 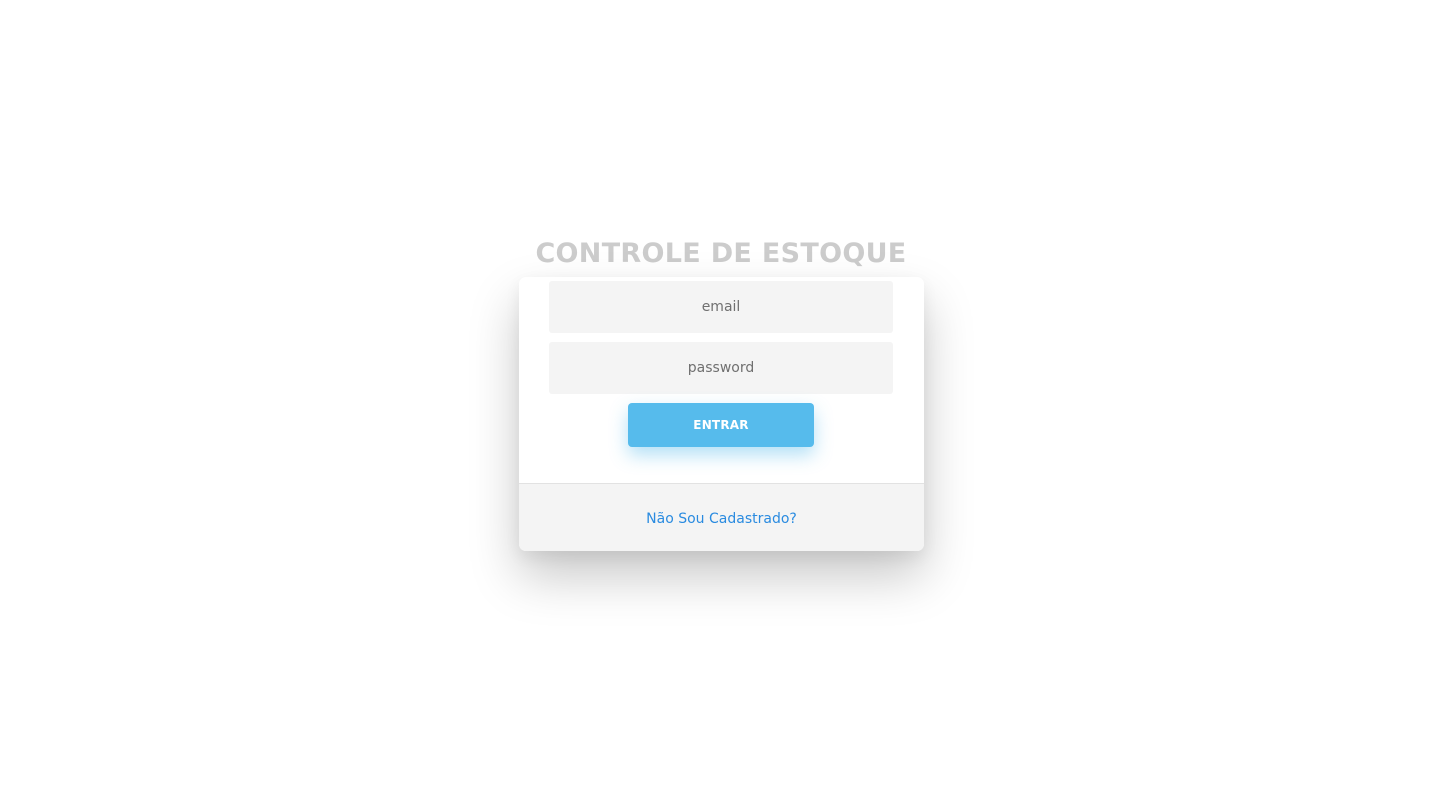 What do you see at coordinates (721, 307) in the screenshot?
I see `email-field` at bounding box center [721, 307].